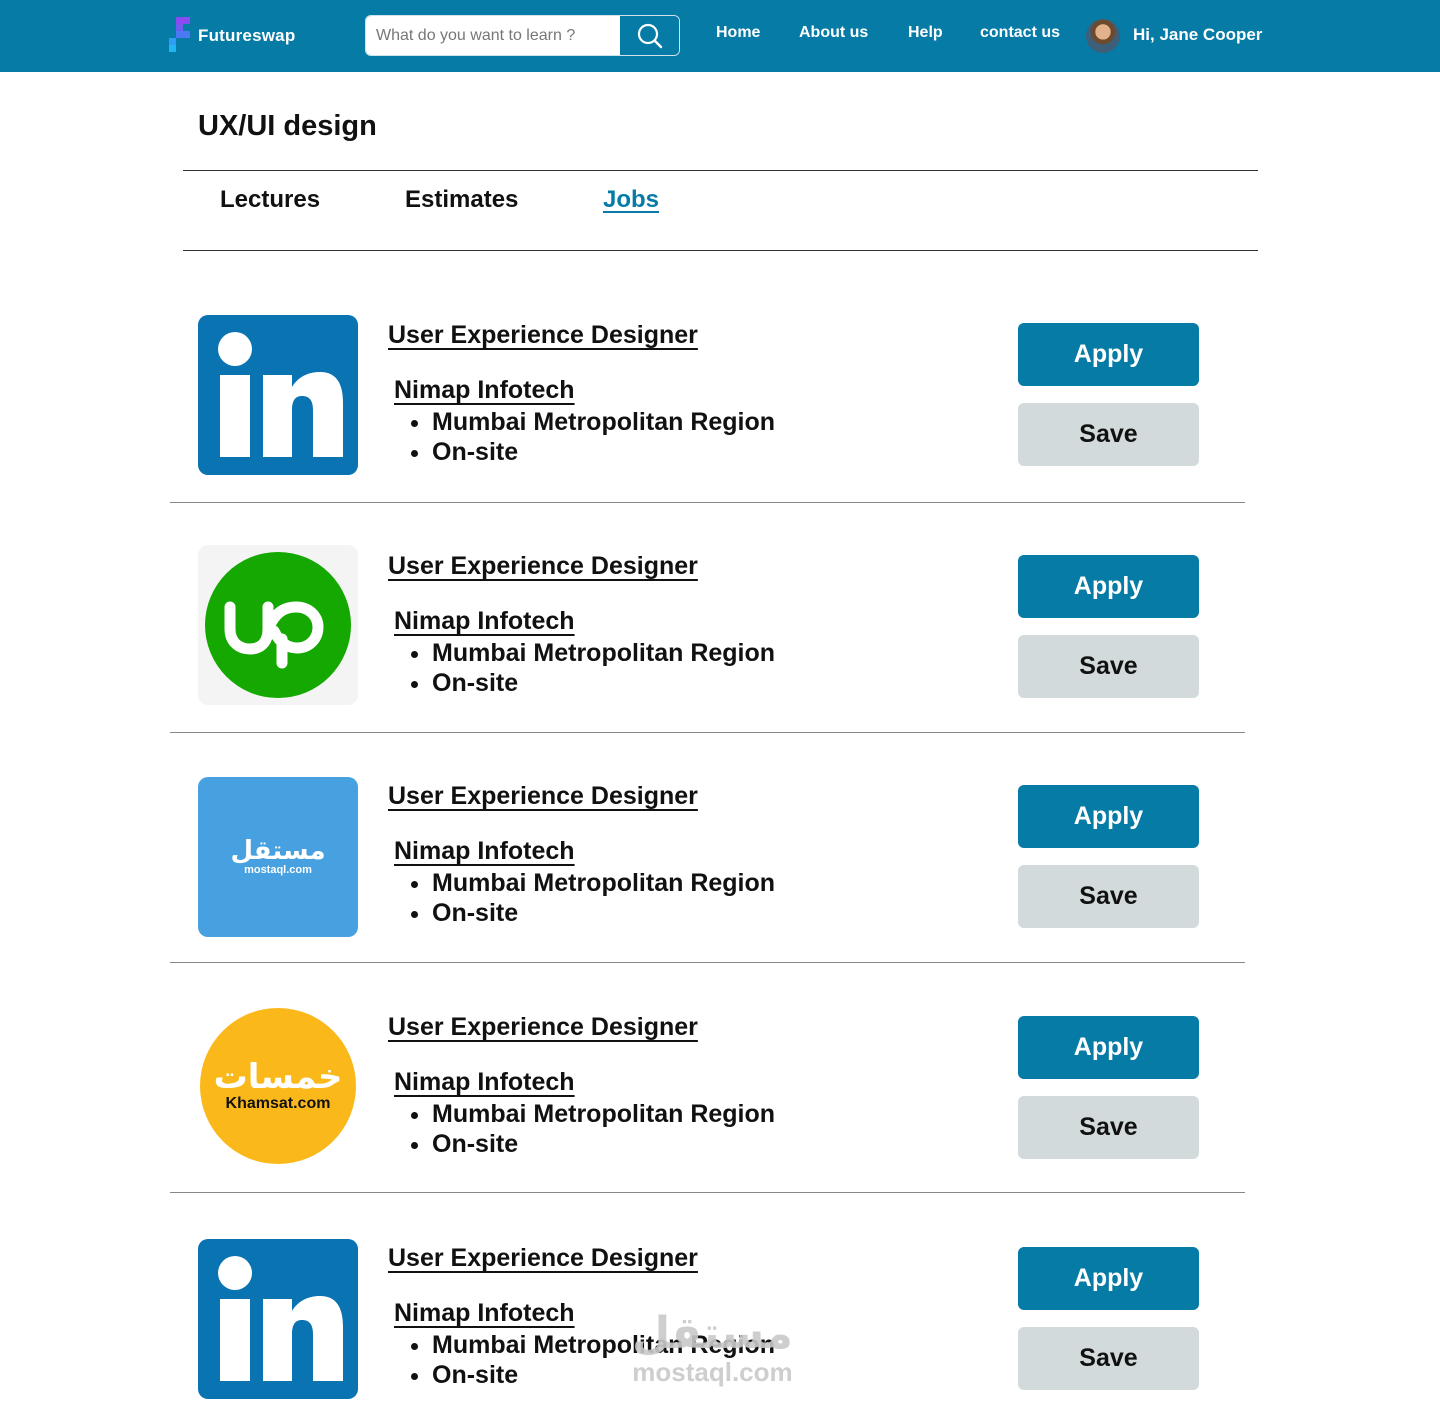 The height and width of the screenshot is (1425, 1440). I want to click on mostaql-logo: مستقل mostaql.com, so click(278, 857).